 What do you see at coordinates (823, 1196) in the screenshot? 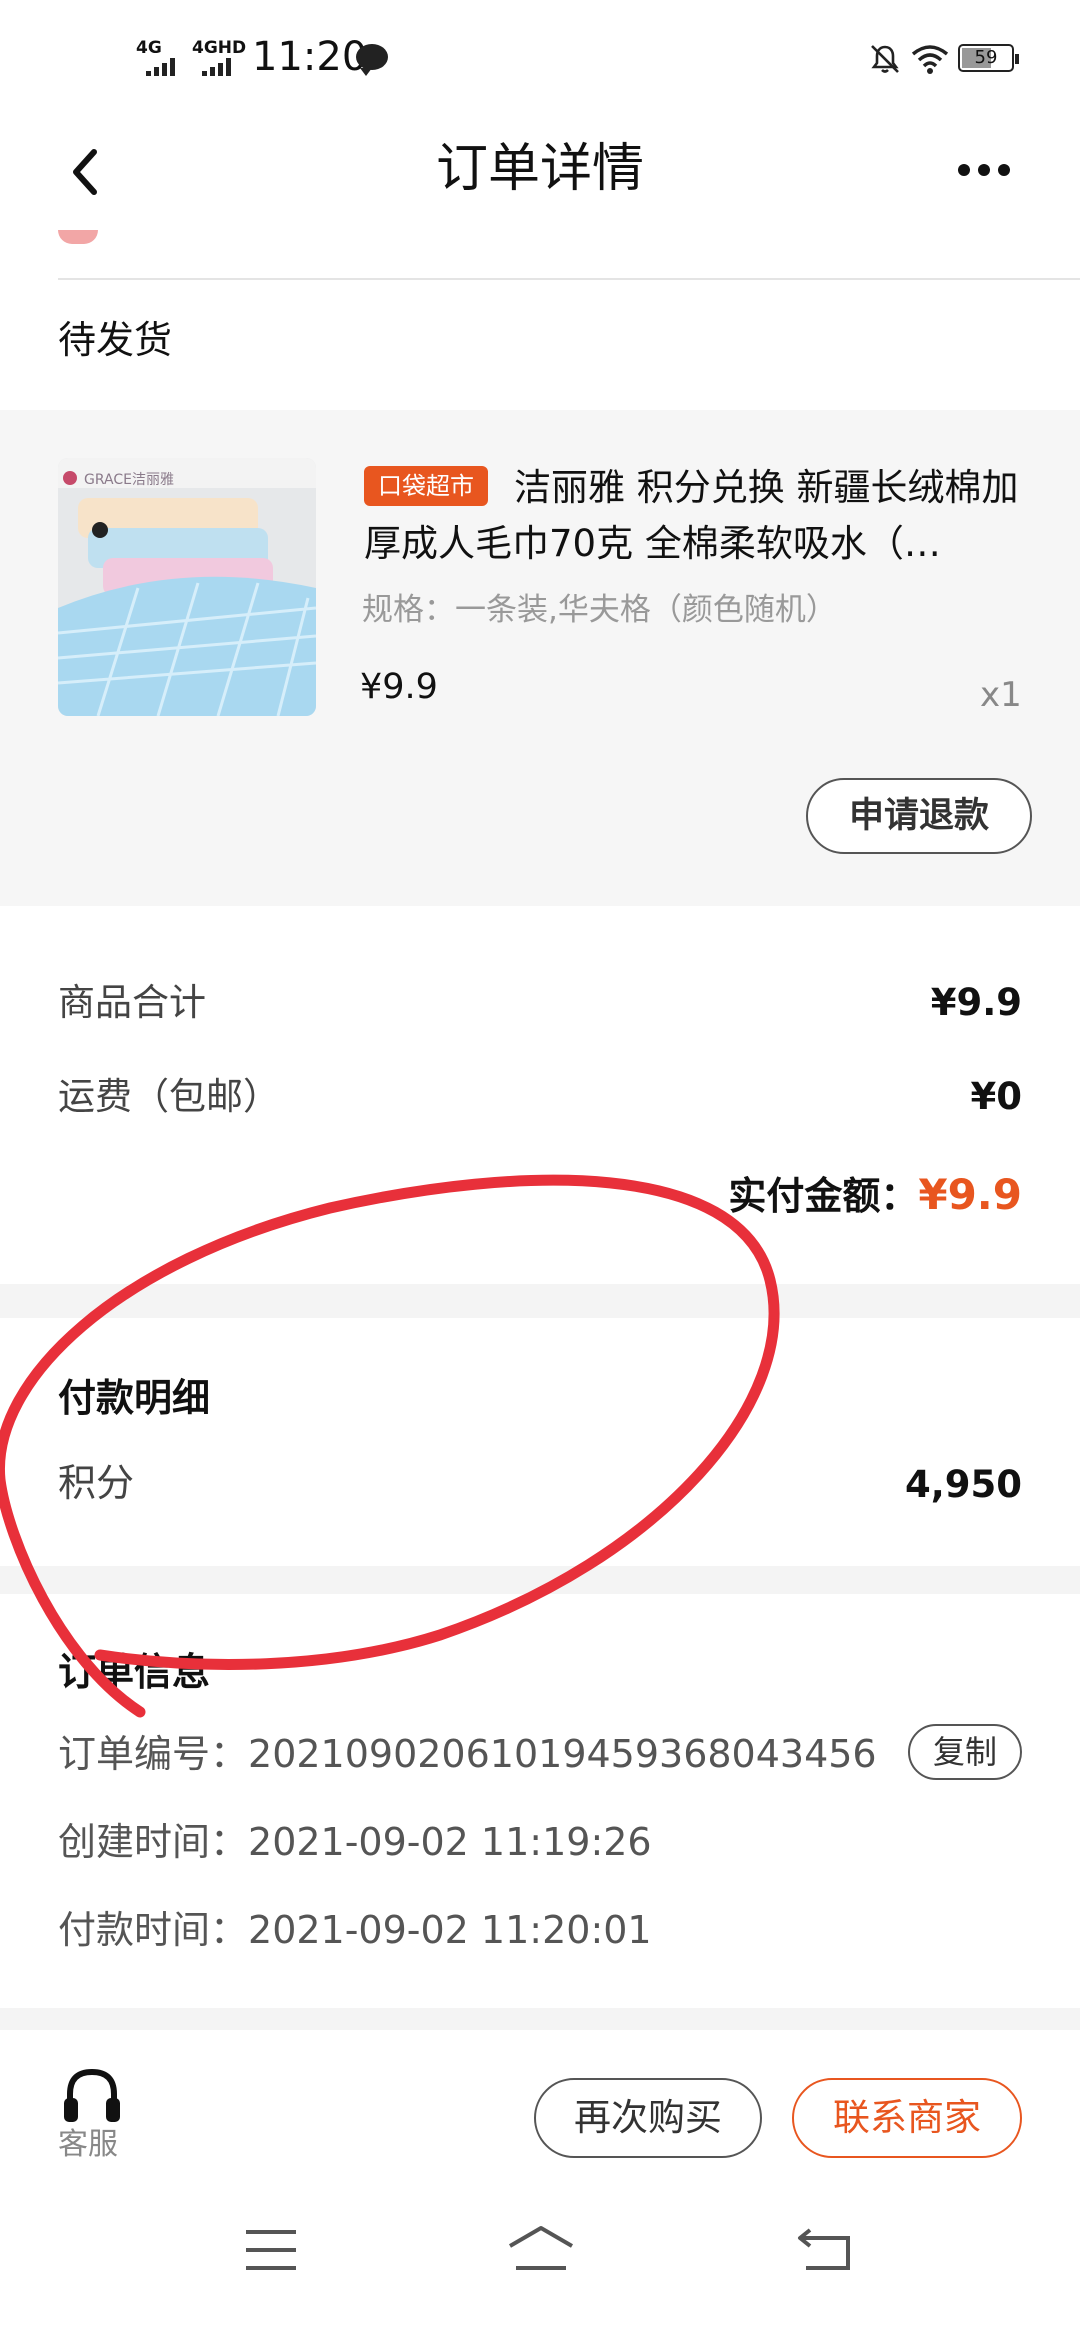
I see `paid-amount-label: 实付金额：` at bounding box center [823, 1196].